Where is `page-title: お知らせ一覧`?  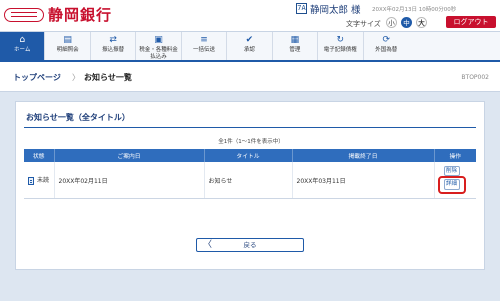
page-title: お知らせ一覧 is located at coordinates (108, 77).